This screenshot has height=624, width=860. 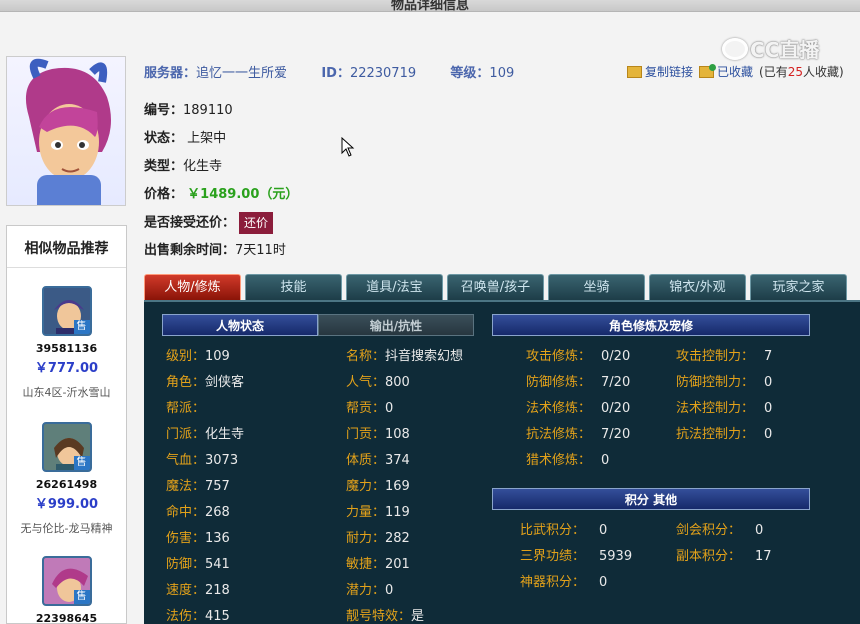 I want to click on stat-label: 速度：, so click(x=186, y=590).